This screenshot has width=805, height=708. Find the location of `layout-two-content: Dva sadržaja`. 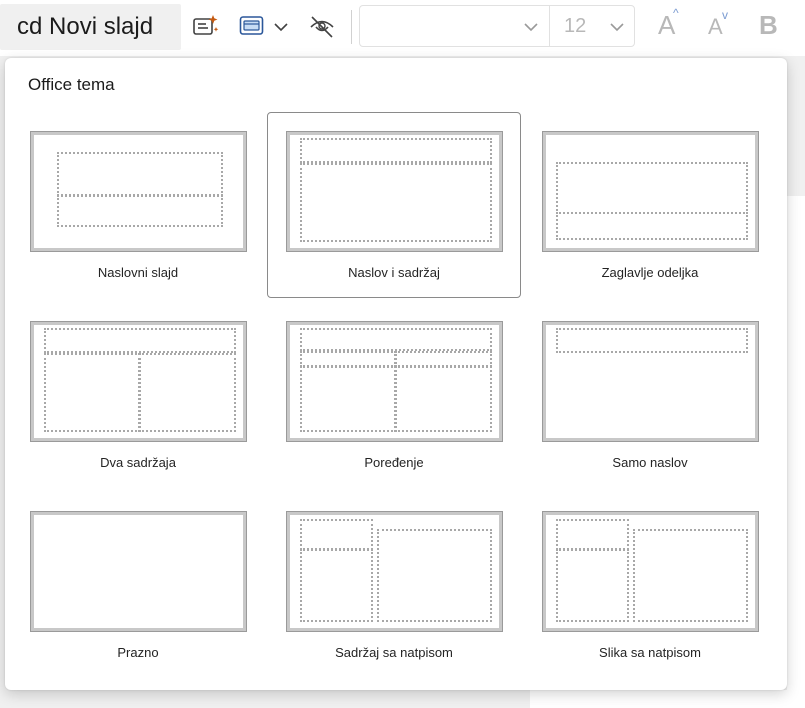

layout-two-content: Dva sadržaja is located at coordinates (138, 395).